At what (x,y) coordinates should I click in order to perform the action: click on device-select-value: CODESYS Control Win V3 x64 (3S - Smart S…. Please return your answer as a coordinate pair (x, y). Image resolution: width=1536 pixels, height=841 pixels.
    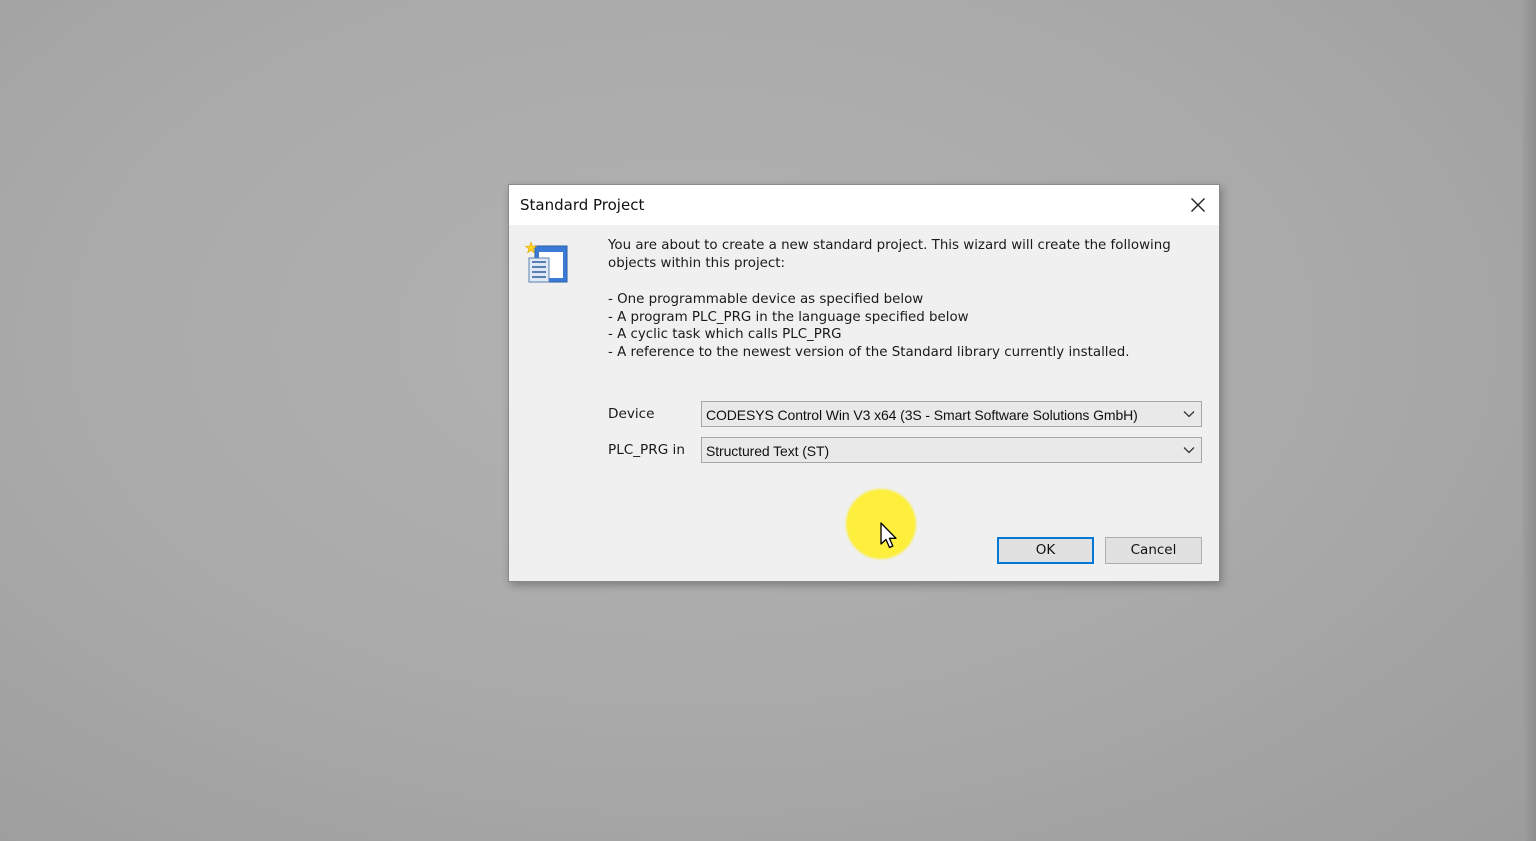
    Looking at the image, I should click on (922, 415).